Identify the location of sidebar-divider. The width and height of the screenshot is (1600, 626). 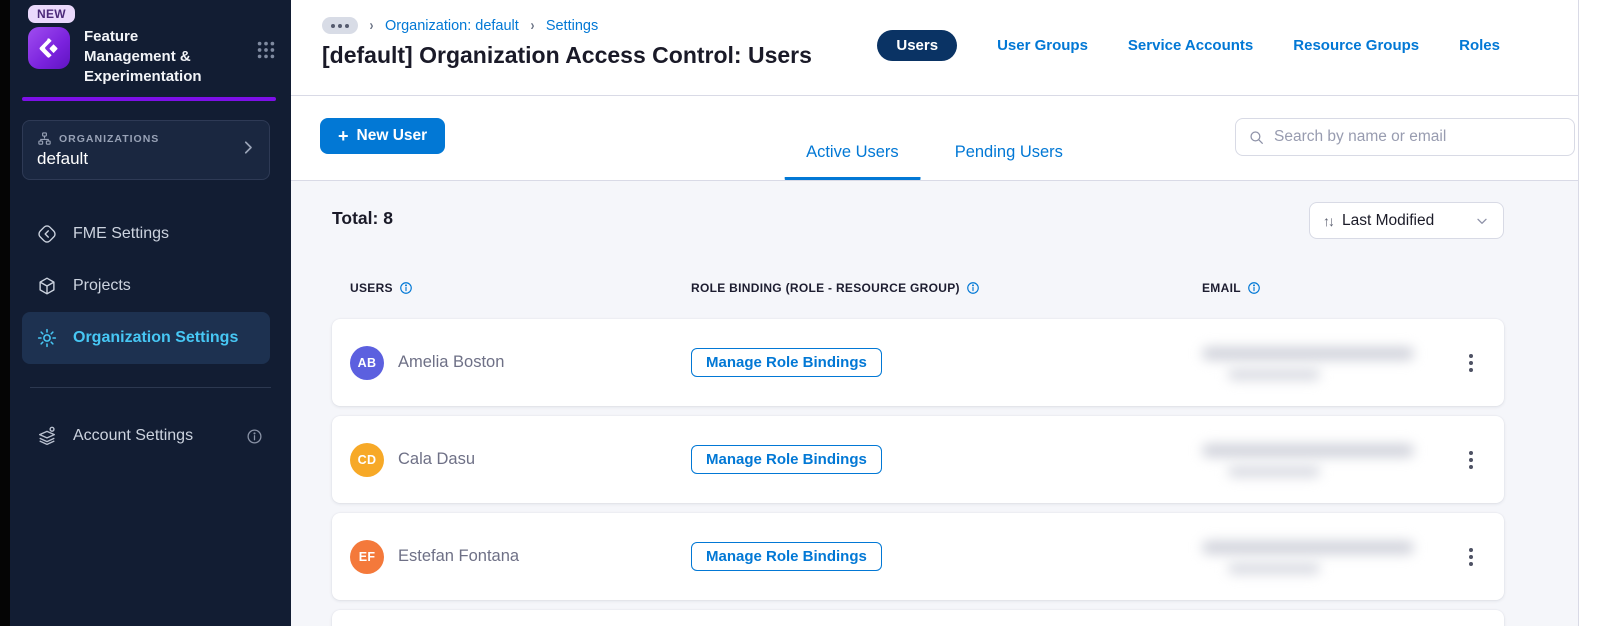
(150, 388).